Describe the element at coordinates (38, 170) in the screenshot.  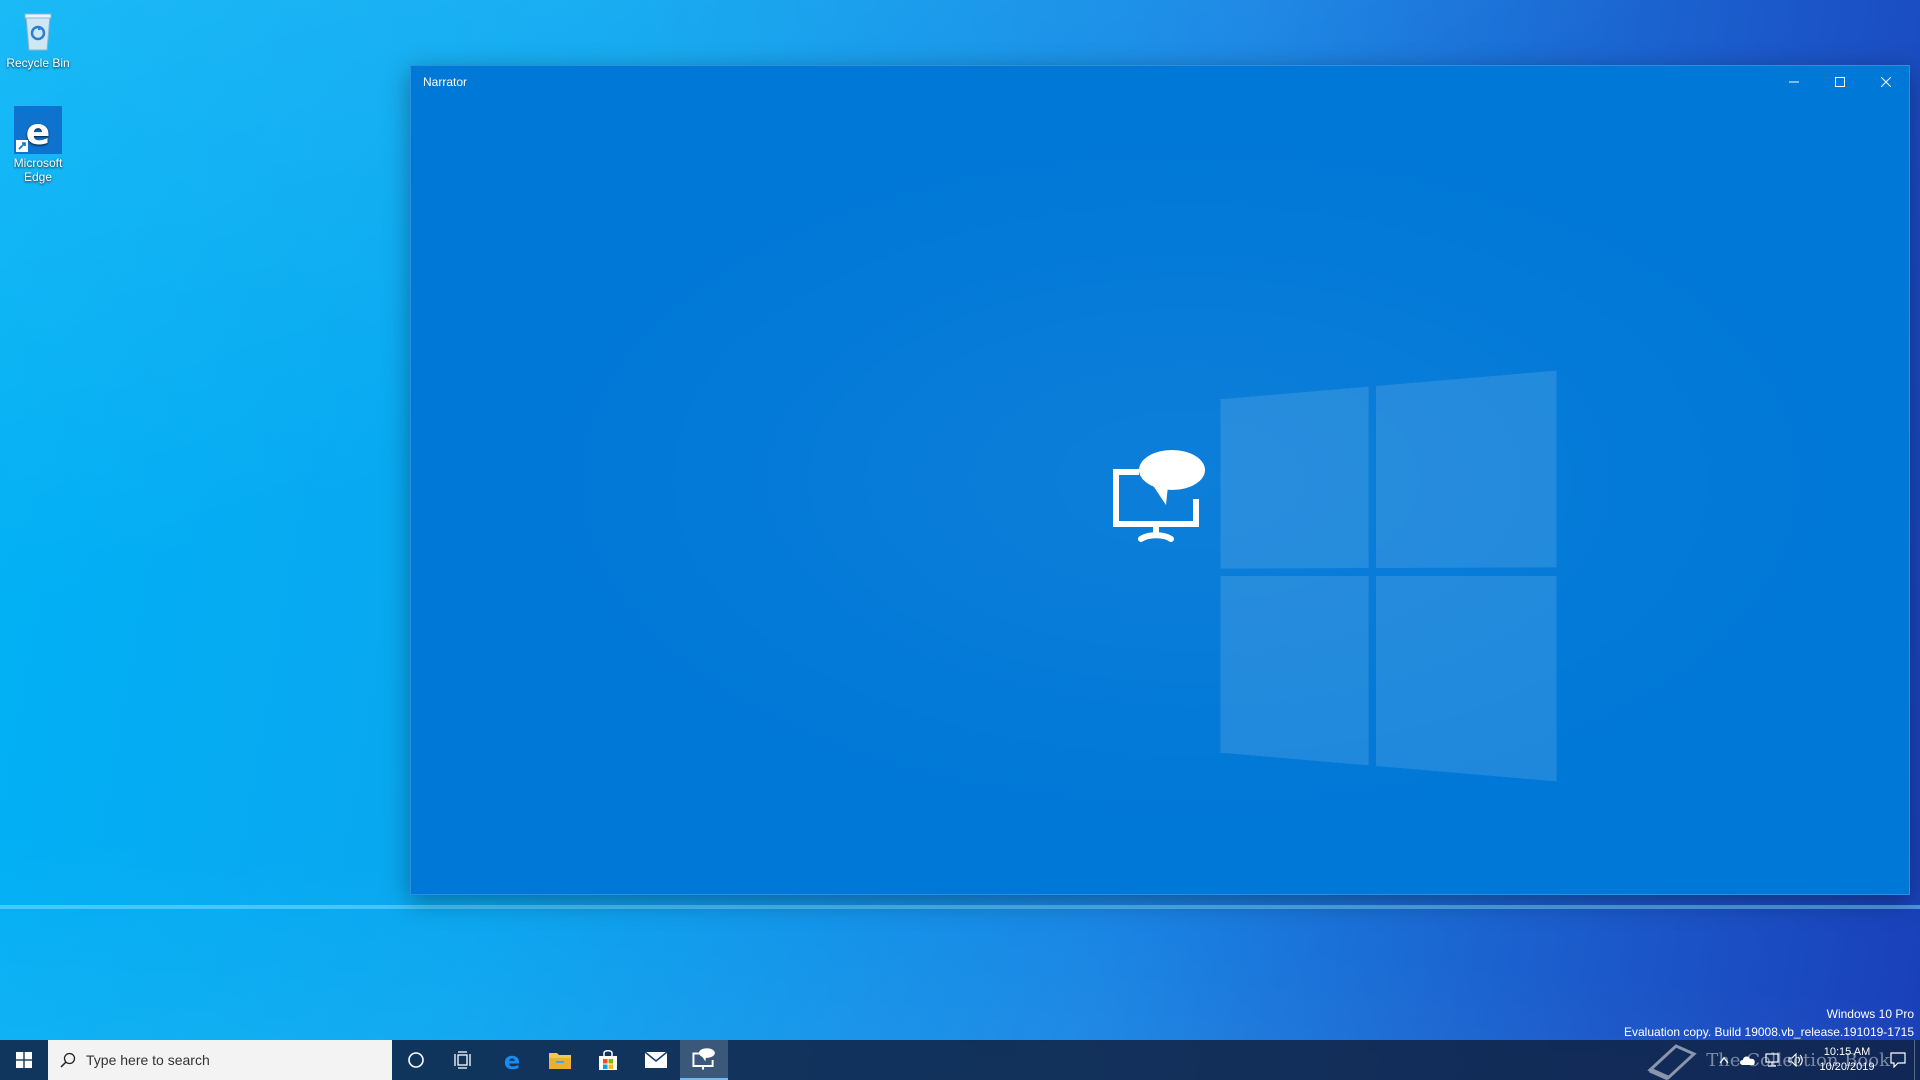
I see `desktop-icon-label: Microsoft Edge` at that location.